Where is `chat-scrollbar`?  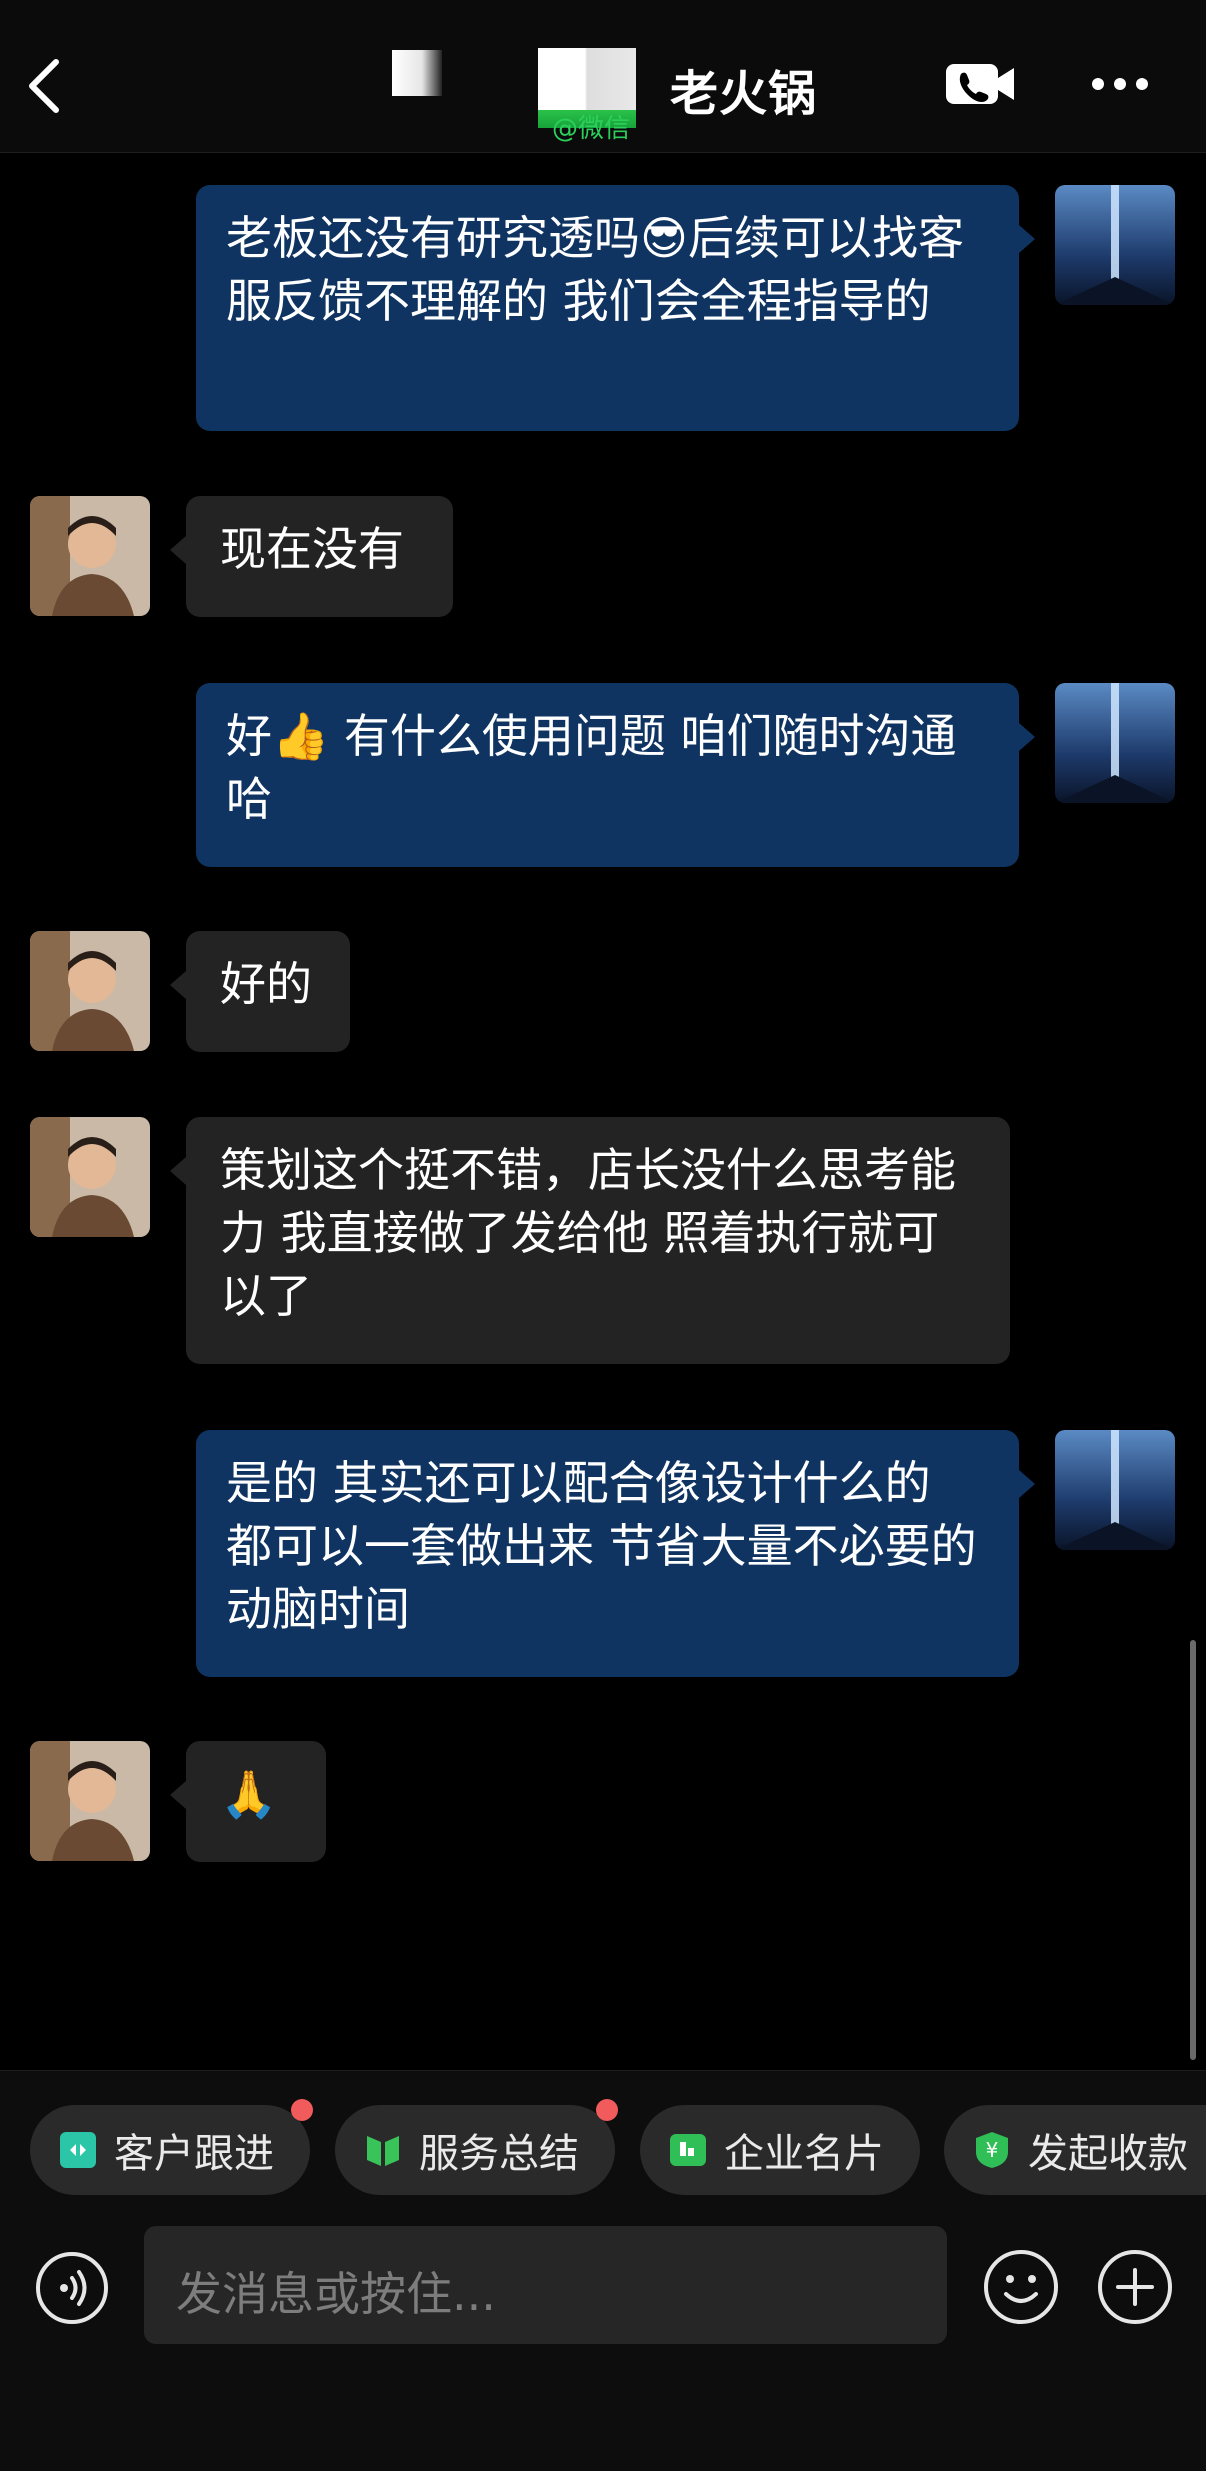
chat-scrollbar is located at coordinates (1193, 1850).